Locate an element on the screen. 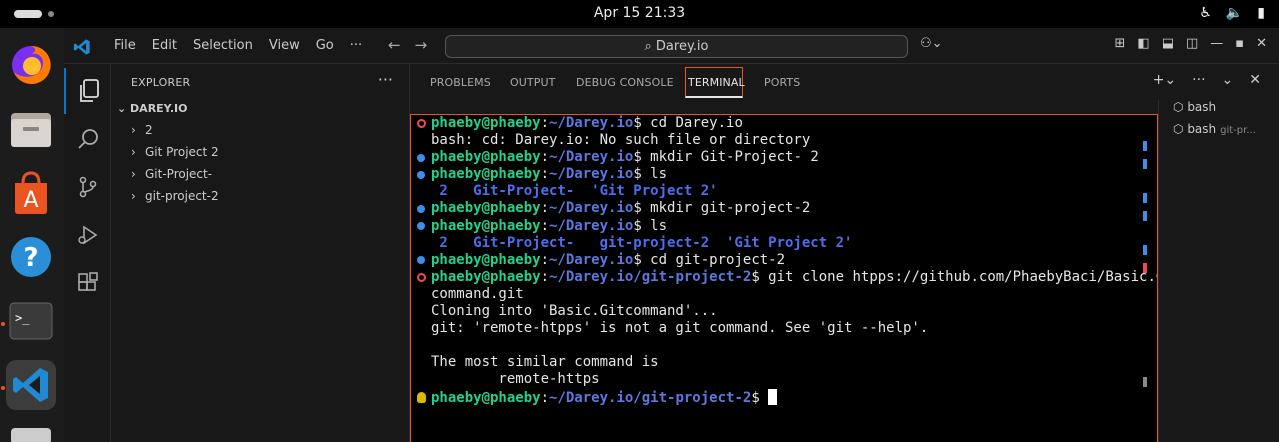  run-debug-activity is located at coordinates (87, 235).